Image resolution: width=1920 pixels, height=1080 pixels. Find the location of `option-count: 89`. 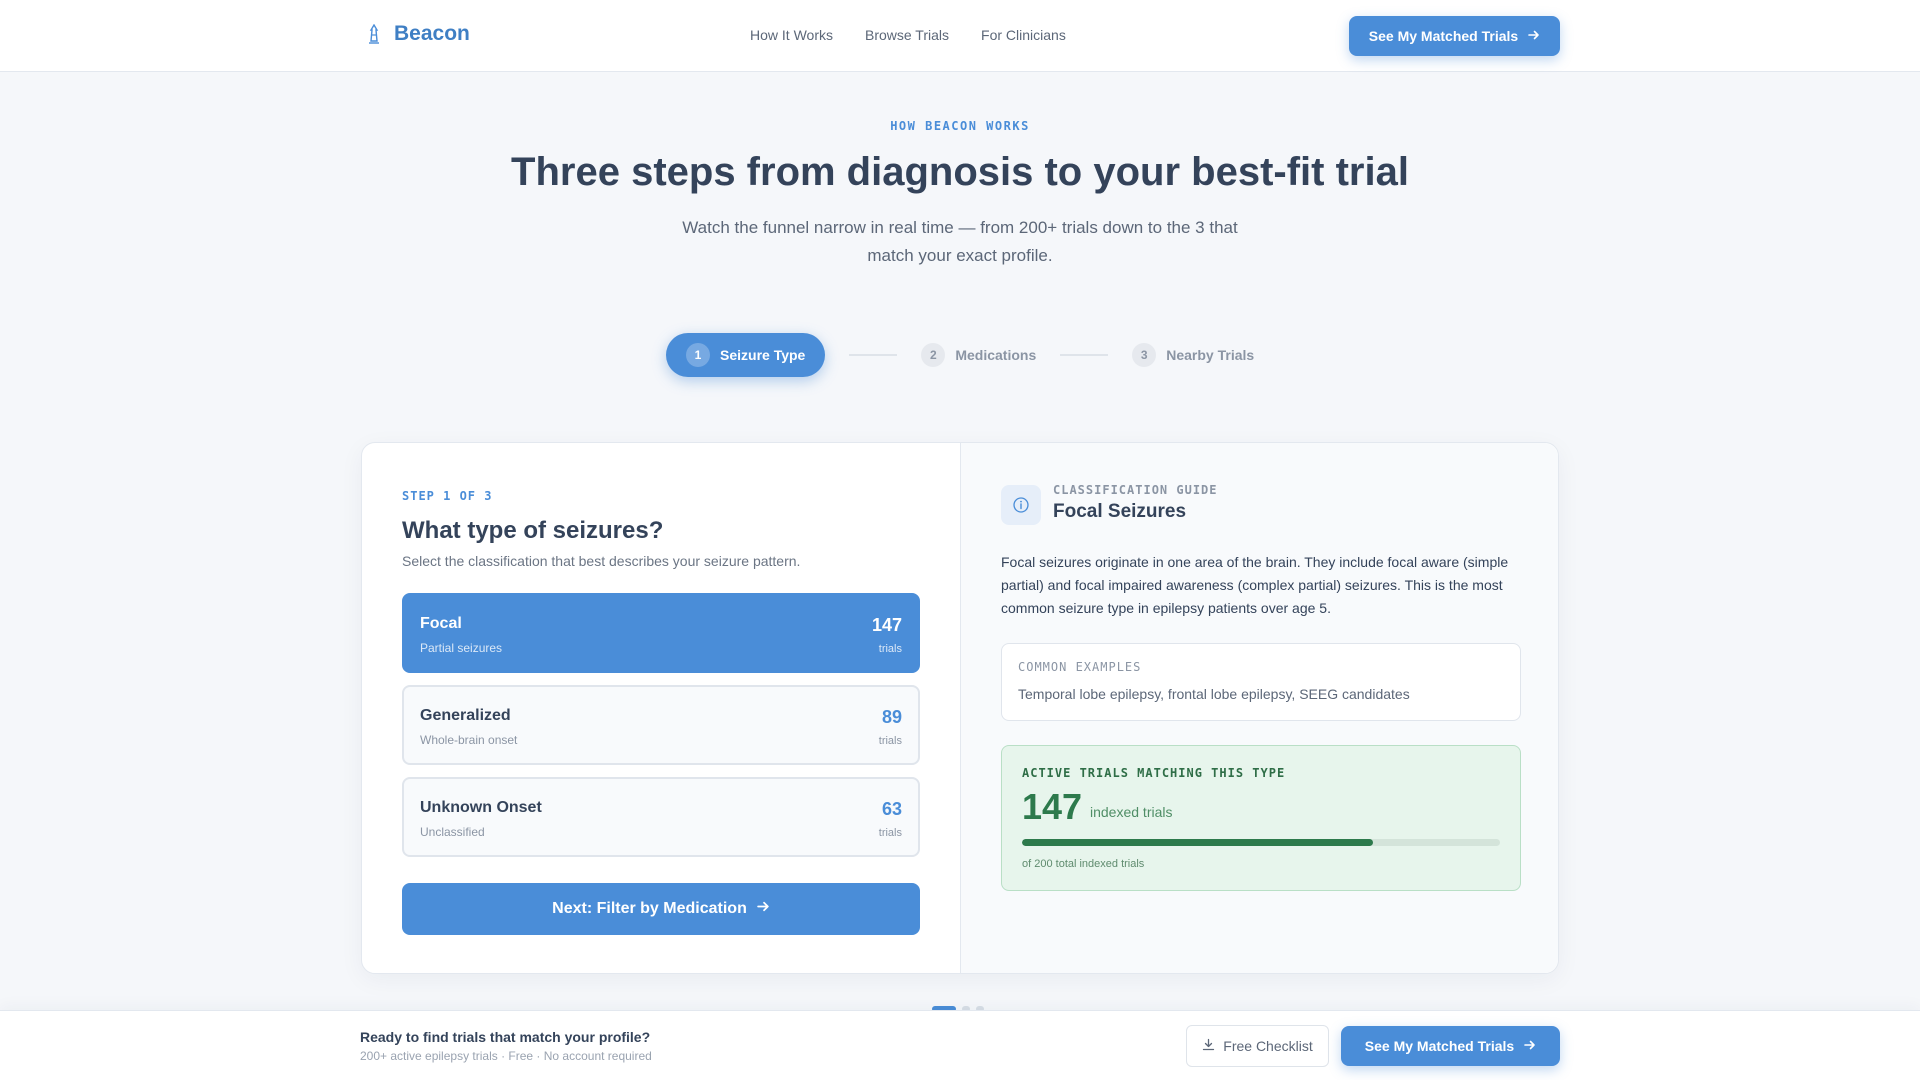

option-count: 89 is located at coordinates (891, 717).